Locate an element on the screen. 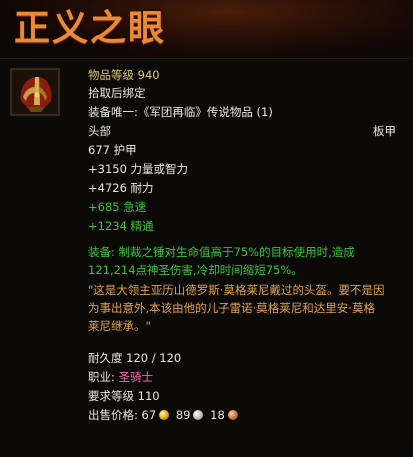 Image resolution: width=413 pixels, height=457 pixels. tooltip-bottom-edge is located at coordinates (206, 448).